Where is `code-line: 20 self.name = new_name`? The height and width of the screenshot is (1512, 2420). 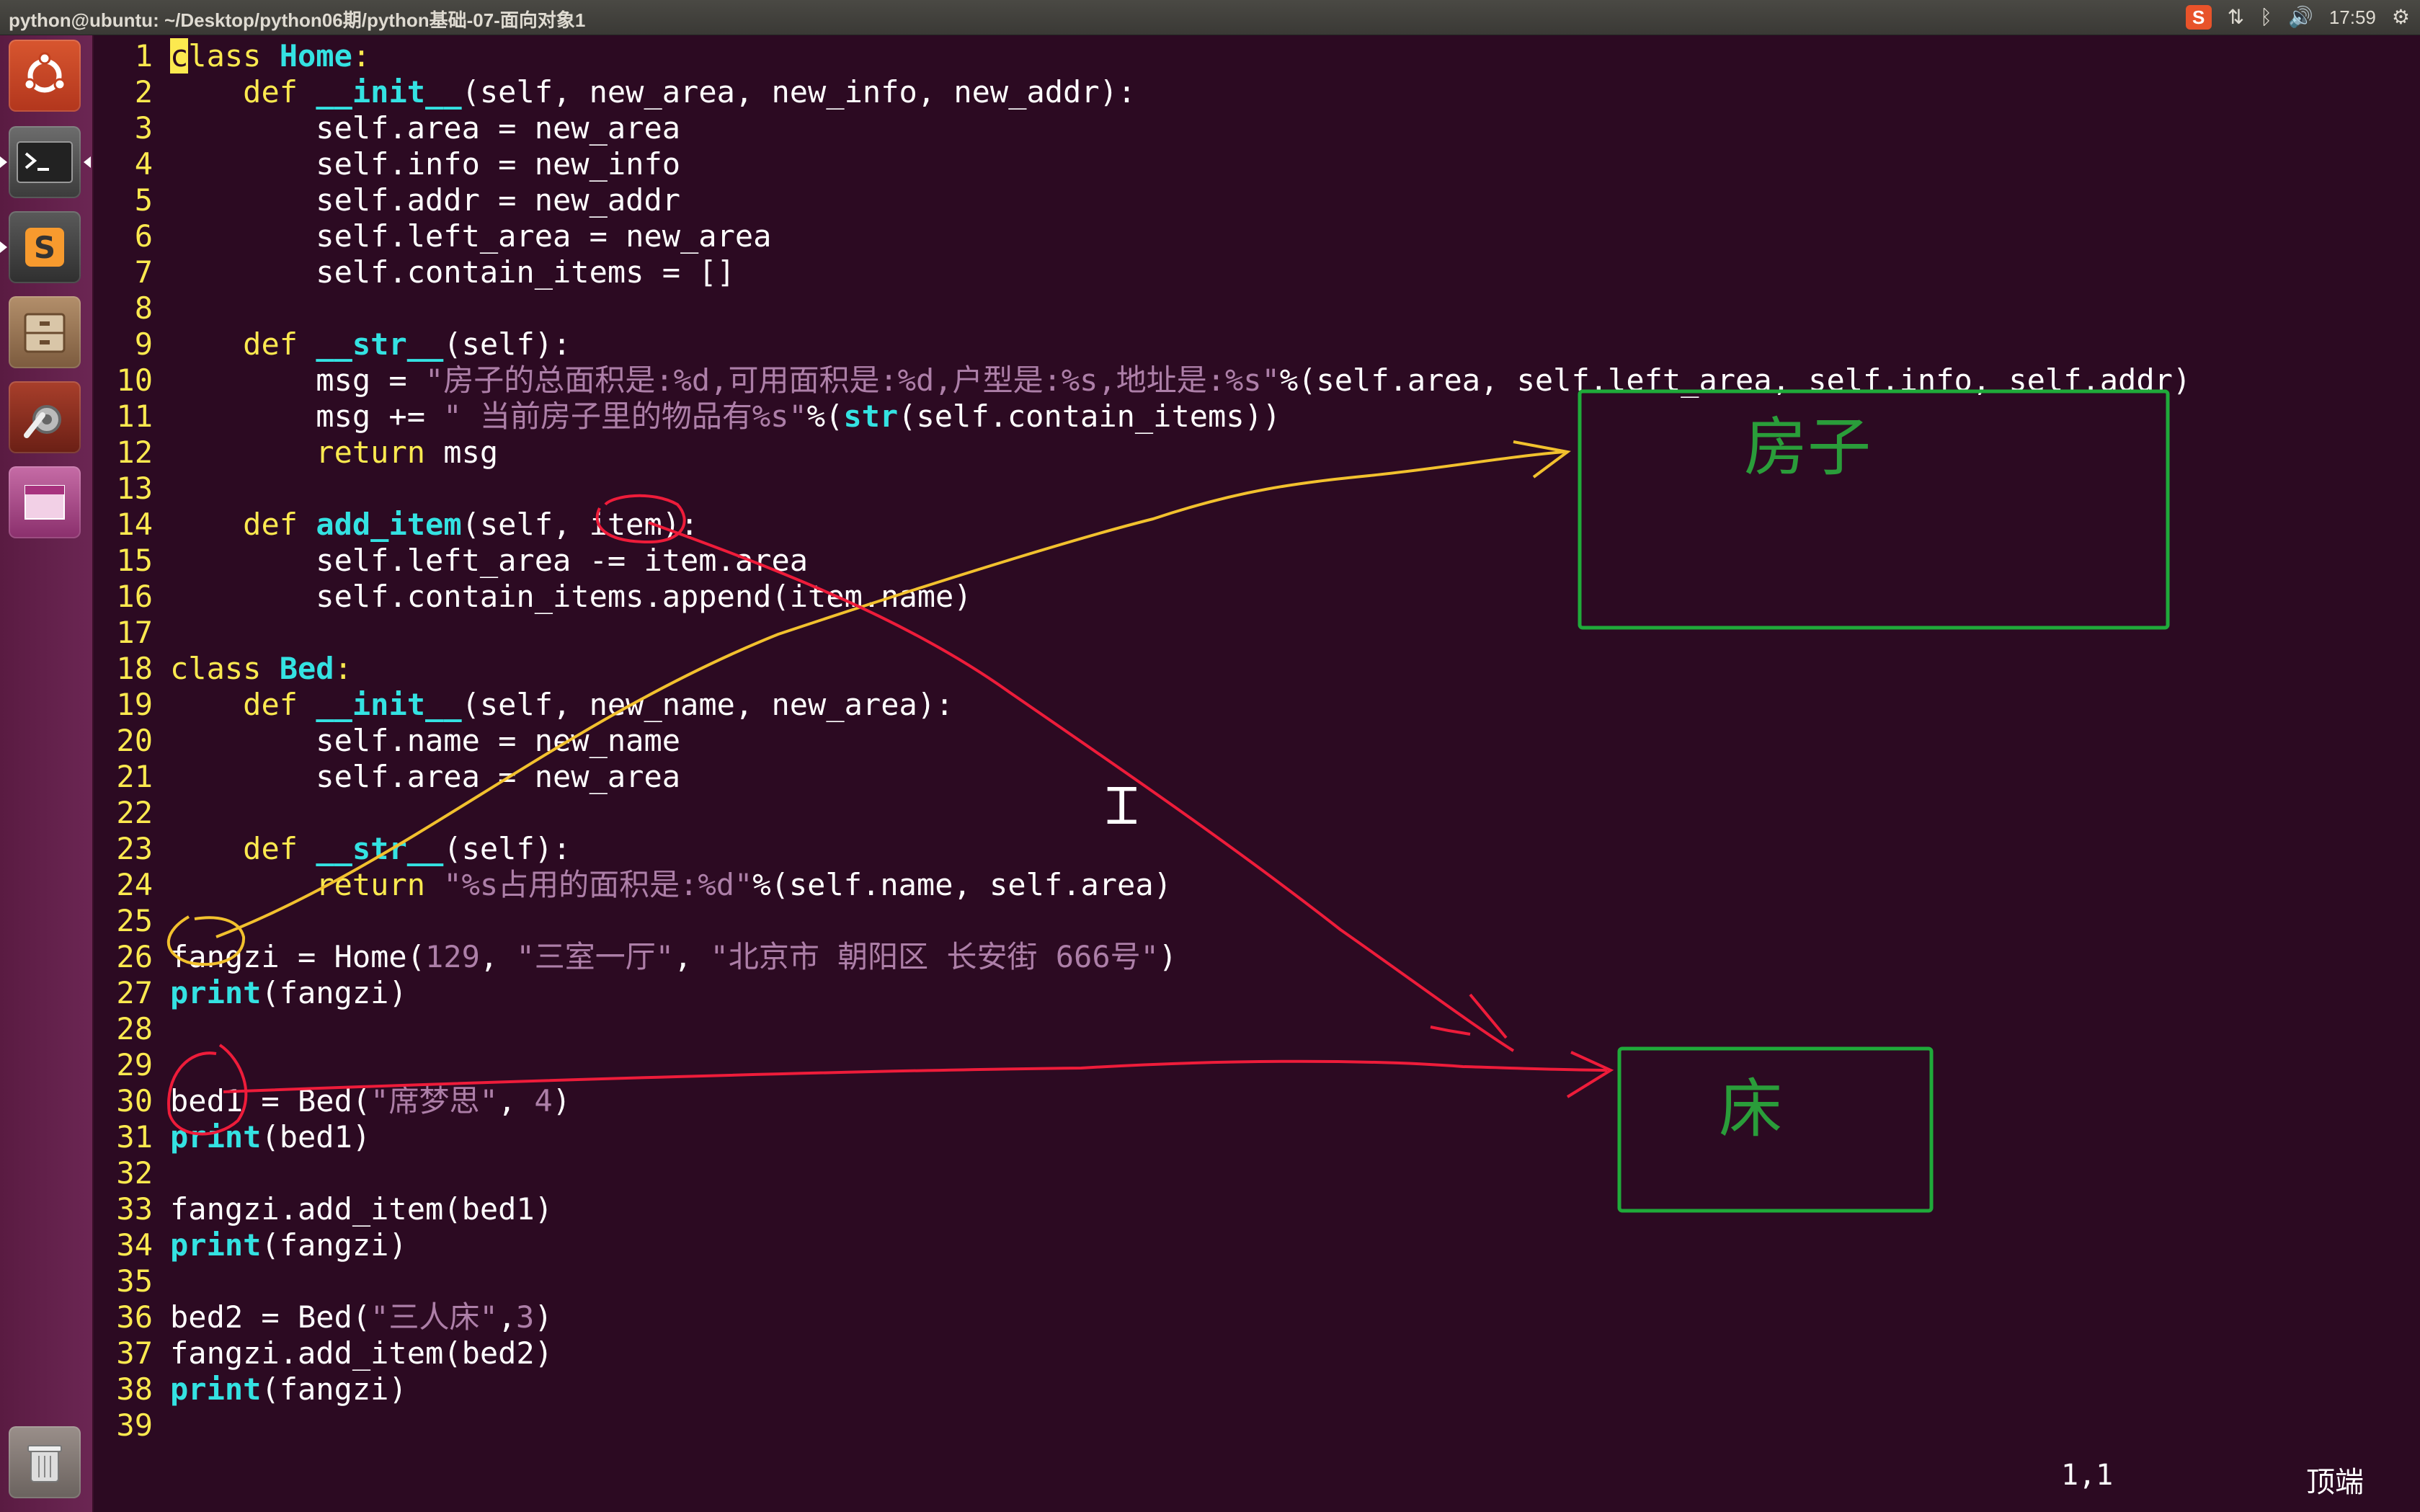
code-line: 20 self.name = new_name is located at coordinates (387, 741).